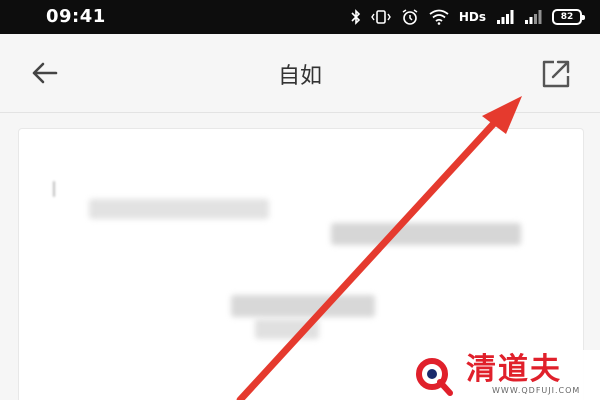 This screenshot has width=600, height=400. I want to click on share-button, so click(556, 74).